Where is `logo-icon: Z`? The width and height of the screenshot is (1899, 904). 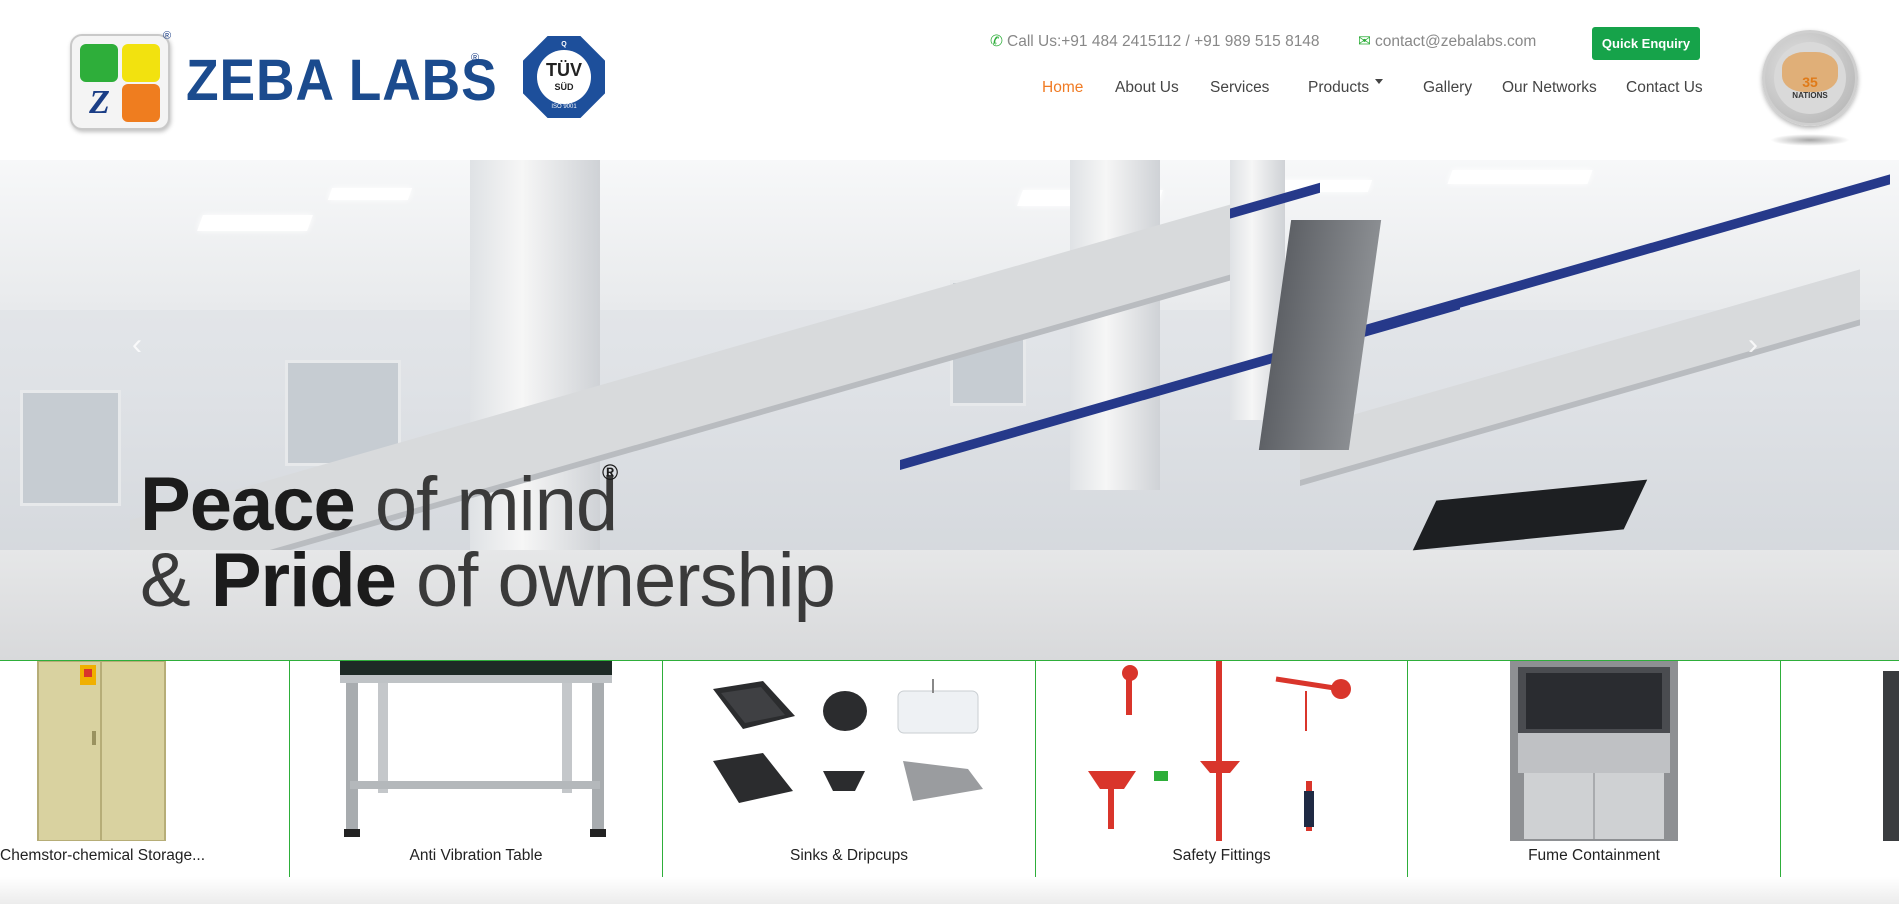 logo-icon: Z is located at coordinates (120, 82).